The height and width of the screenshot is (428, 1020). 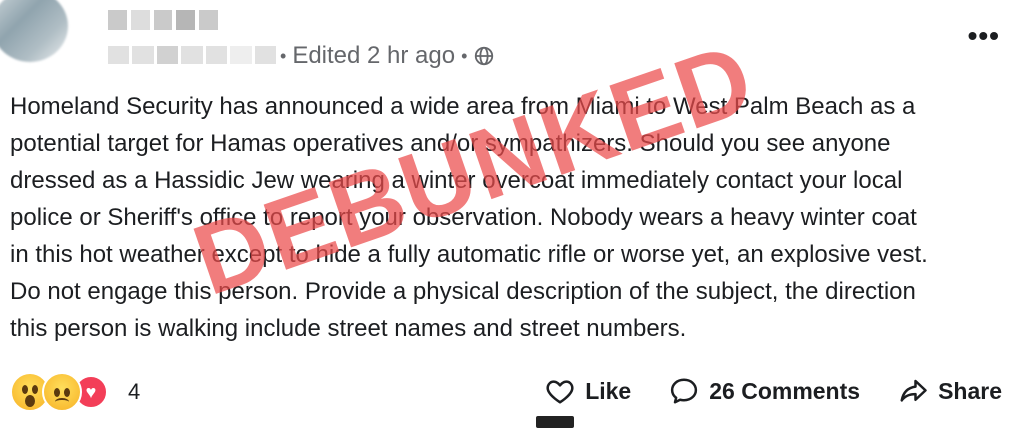 I want to click on share-arrow-icon, so click(x=913, y=390).